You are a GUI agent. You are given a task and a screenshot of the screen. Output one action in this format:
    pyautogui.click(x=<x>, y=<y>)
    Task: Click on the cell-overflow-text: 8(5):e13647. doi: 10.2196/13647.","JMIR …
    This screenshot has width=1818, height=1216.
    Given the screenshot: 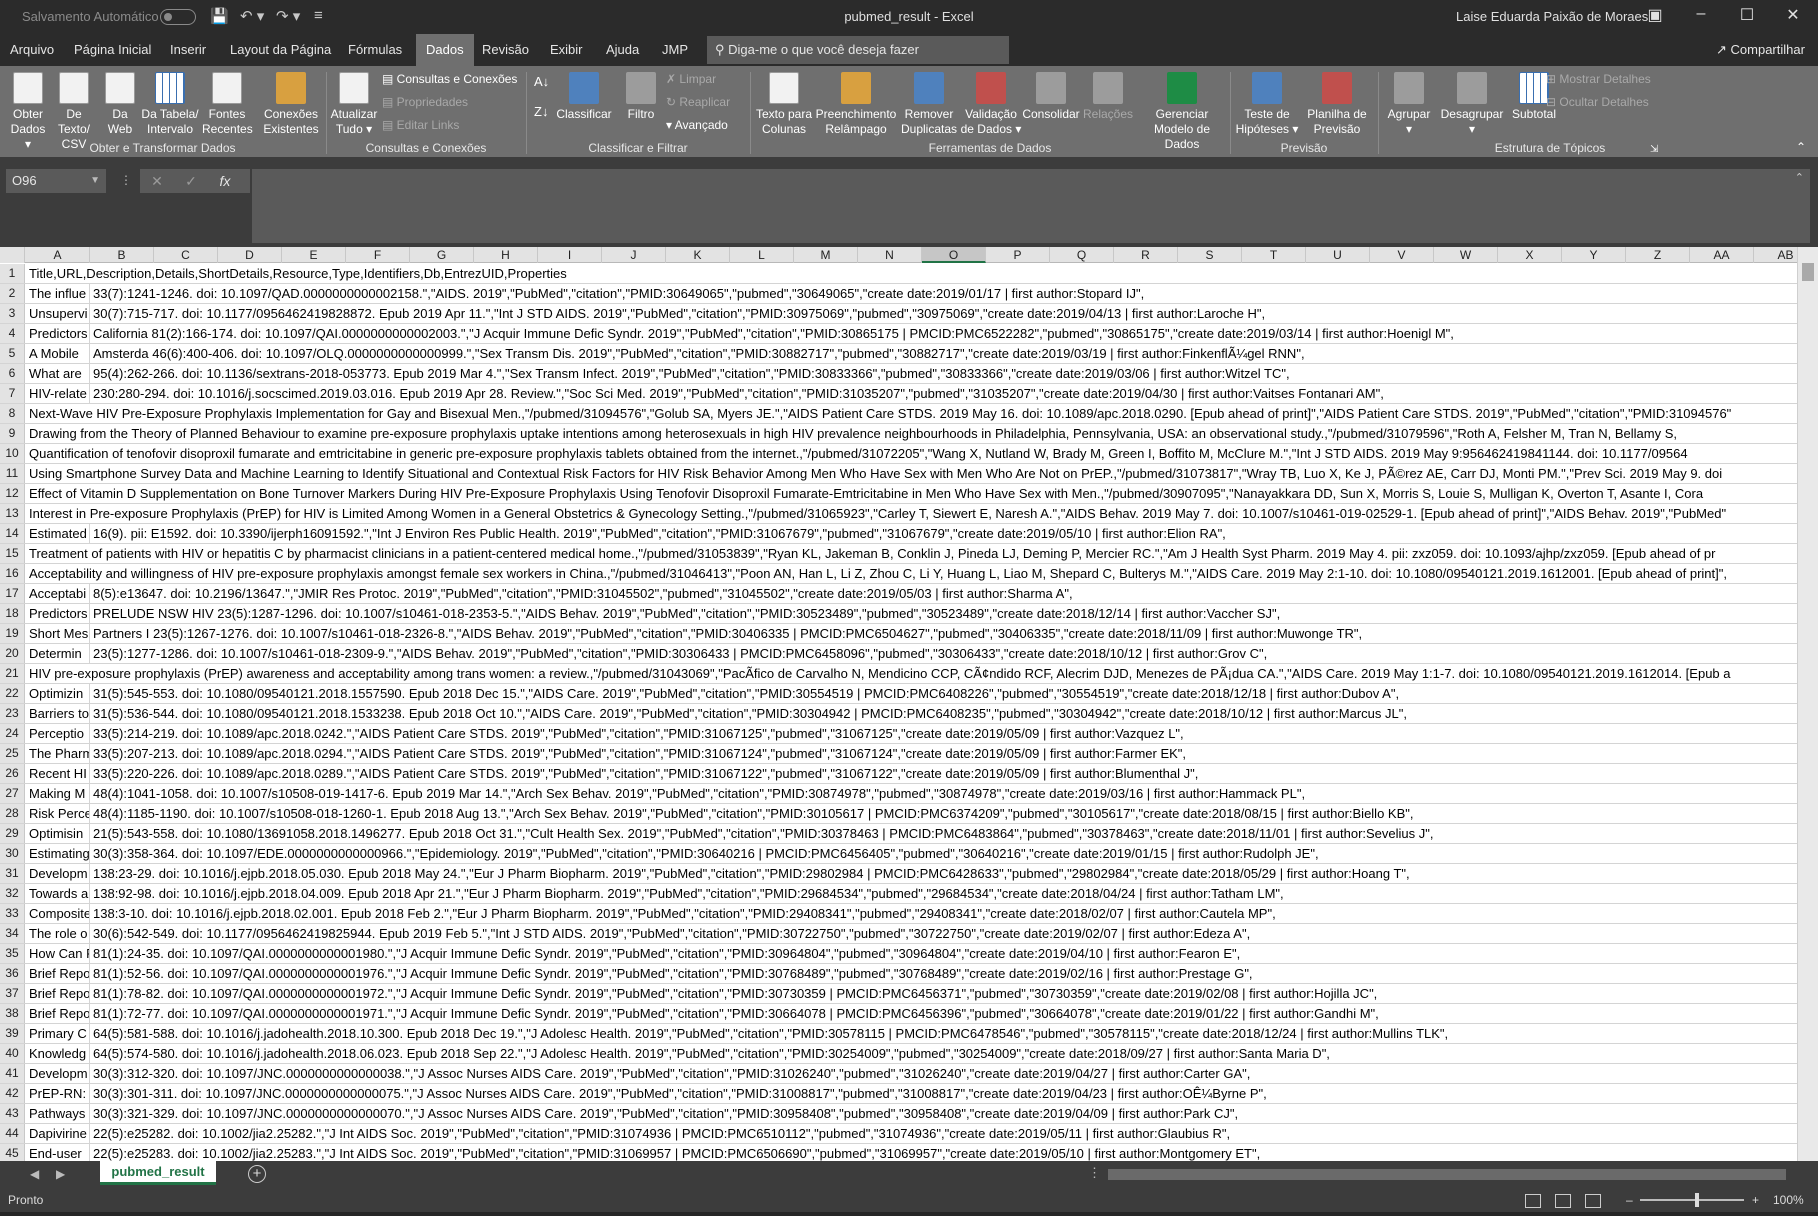 What is the action you would take?
    pyautogui.click(x=582, y=593)
    